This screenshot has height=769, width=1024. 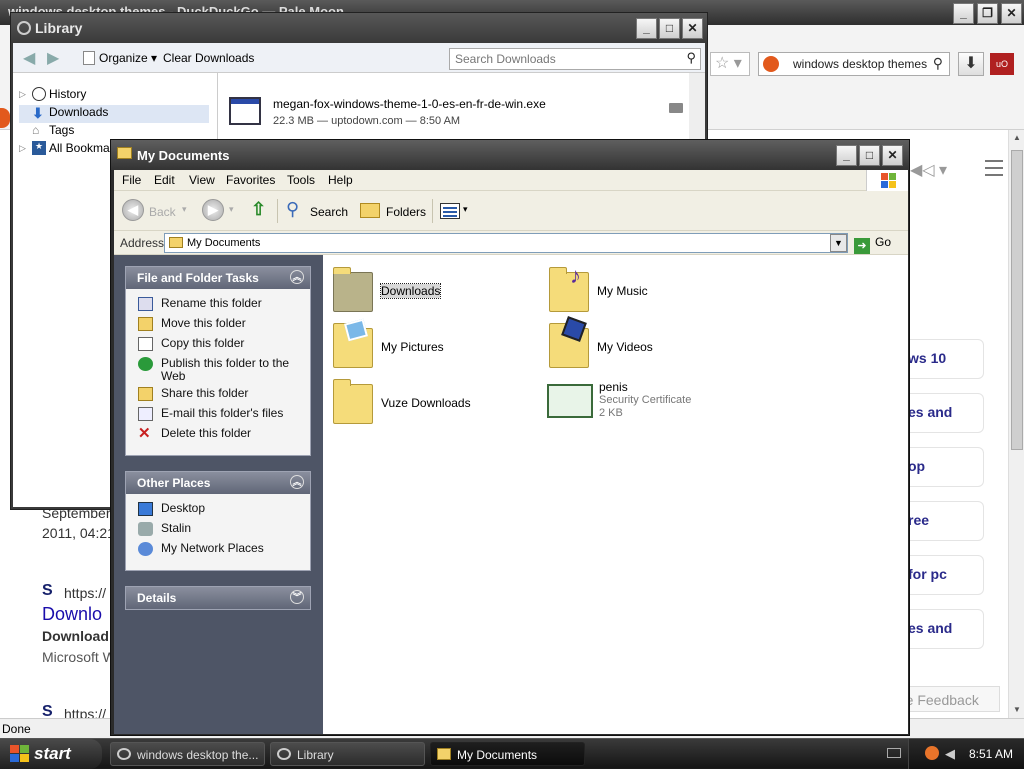 What do you see at coordinates (987, 13) in the screenshot?
I see `browser-maximize-button: ❐` at bounding box center [987, 13].